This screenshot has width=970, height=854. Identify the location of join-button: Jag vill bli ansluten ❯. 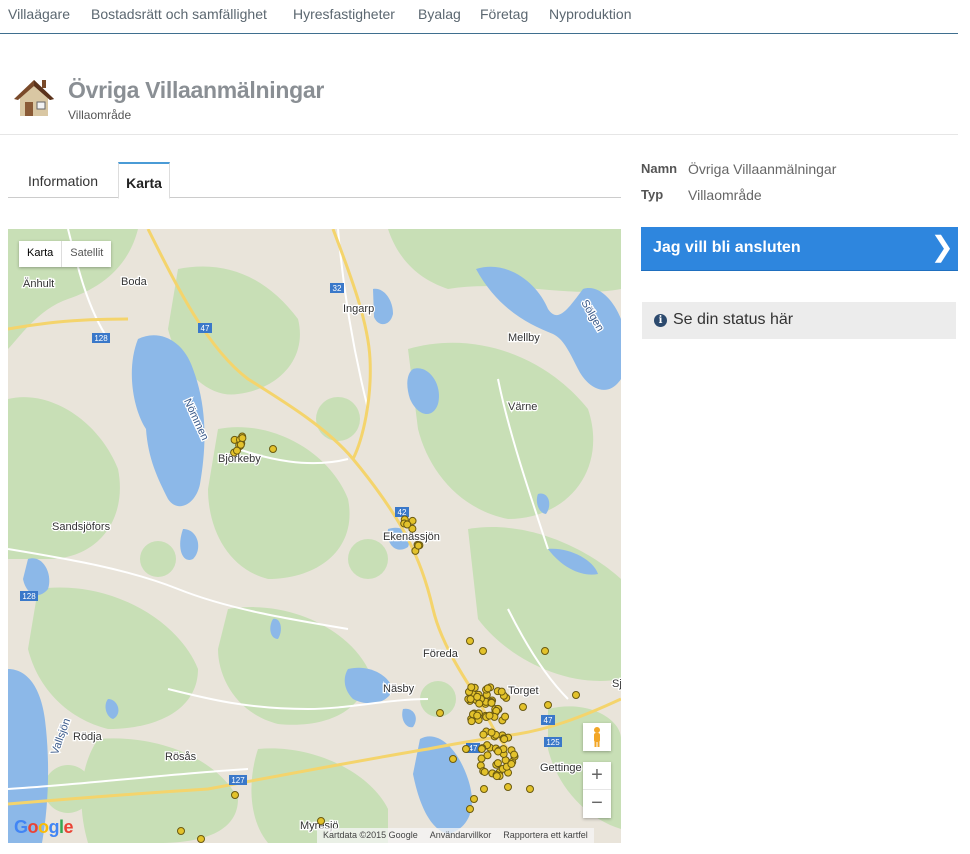
(799, 249).